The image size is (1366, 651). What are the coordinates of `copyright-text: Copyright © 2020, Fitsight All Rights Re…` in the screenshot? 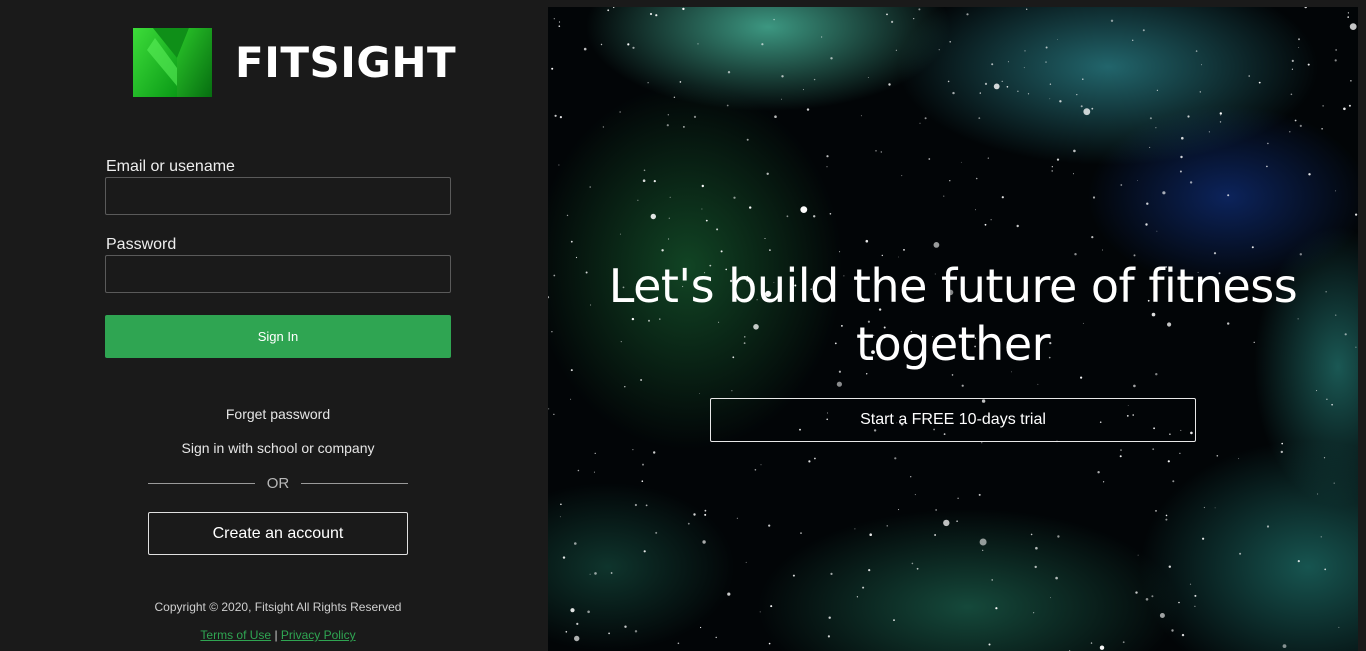 It's located at (278, 607).